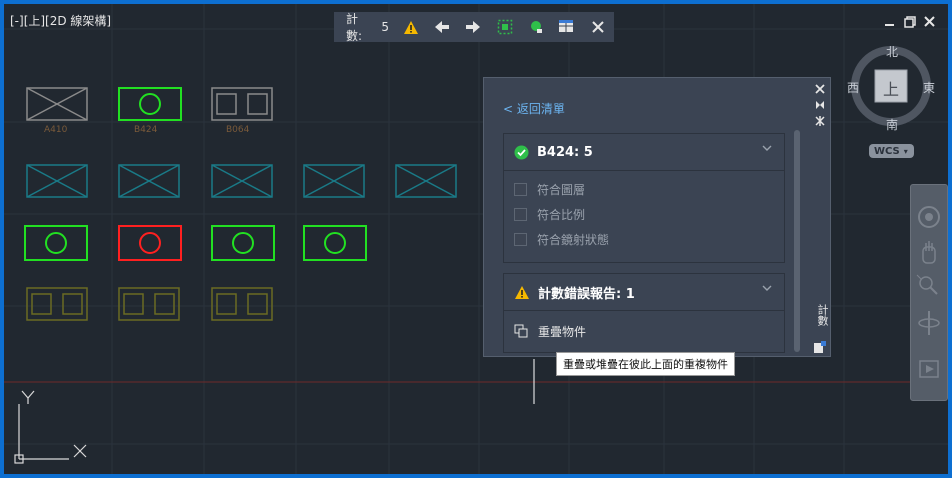 The width and height of the screenshot is (952, 478). What do you see at coordinates (150, 243) in the screenshot?
I see `block-b424-error` at bounding box center [150, 243].